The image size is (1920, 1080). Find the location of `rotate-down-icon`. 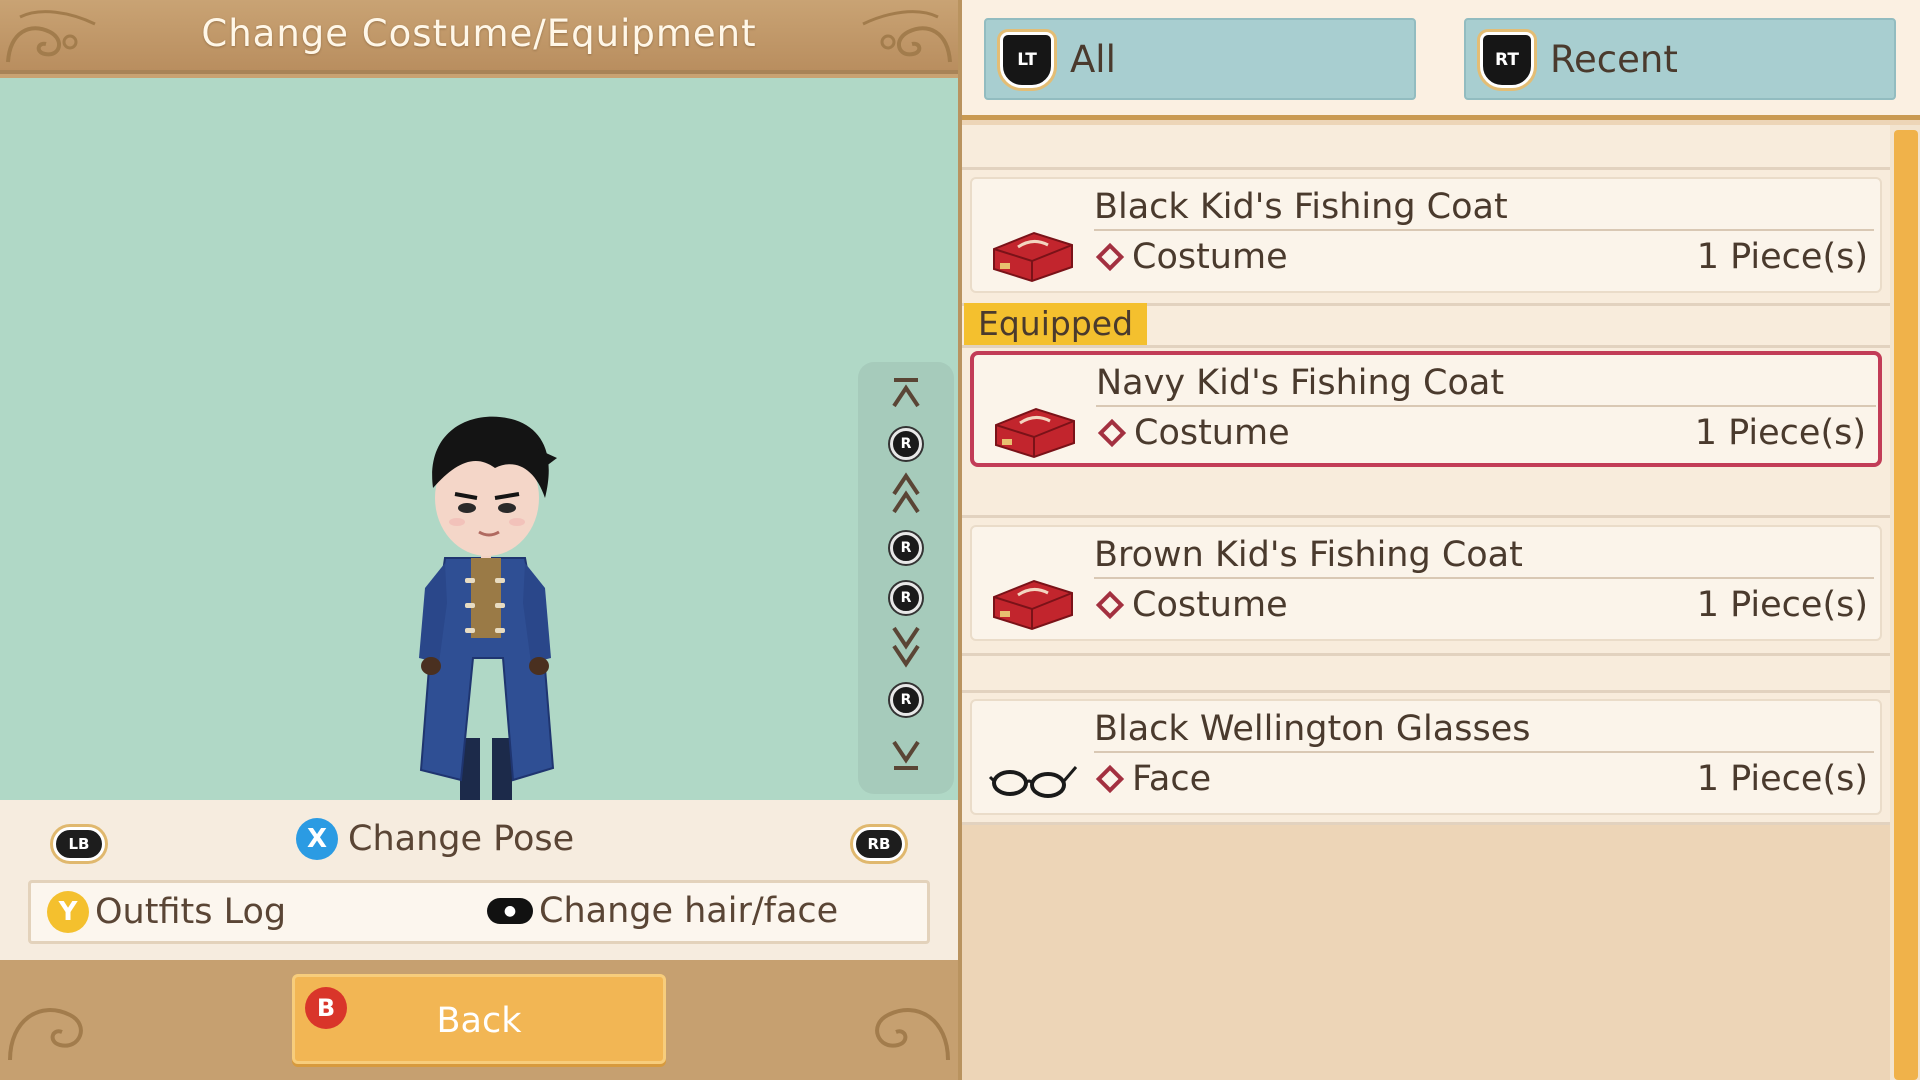

rotate-down-icon is located at coordinates (906, 646).